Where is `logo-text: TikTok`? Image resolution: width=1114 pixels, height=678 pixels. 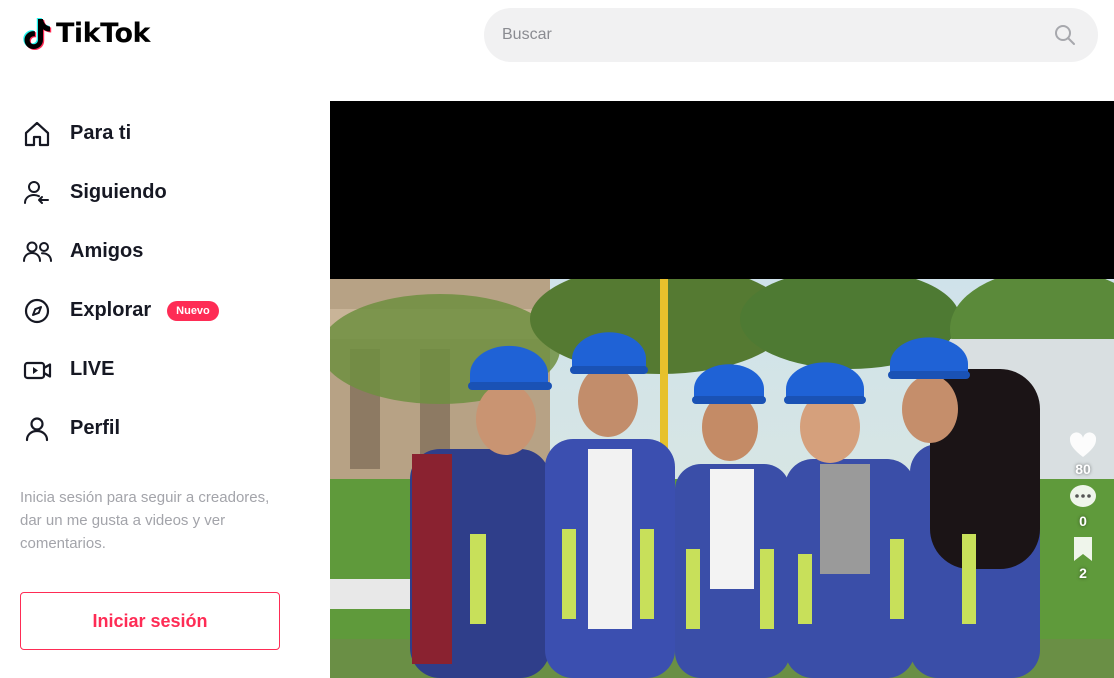
logo-text: TikTok is located at coordinates (103, 33).